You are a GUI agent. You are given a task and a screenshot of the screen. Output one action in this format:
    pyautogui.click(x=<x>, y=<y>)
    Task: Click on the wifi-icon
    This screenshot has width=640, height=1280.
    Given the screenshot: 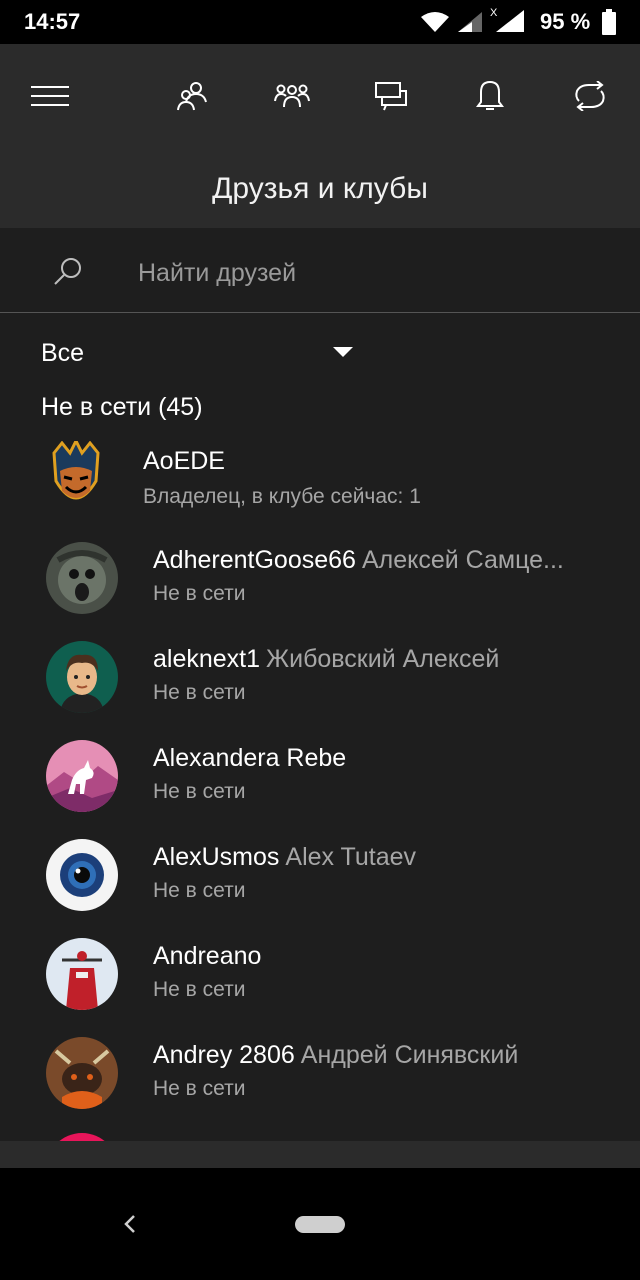 What is the action you would take?
    pyautogui.click(x=435, y=22)
    